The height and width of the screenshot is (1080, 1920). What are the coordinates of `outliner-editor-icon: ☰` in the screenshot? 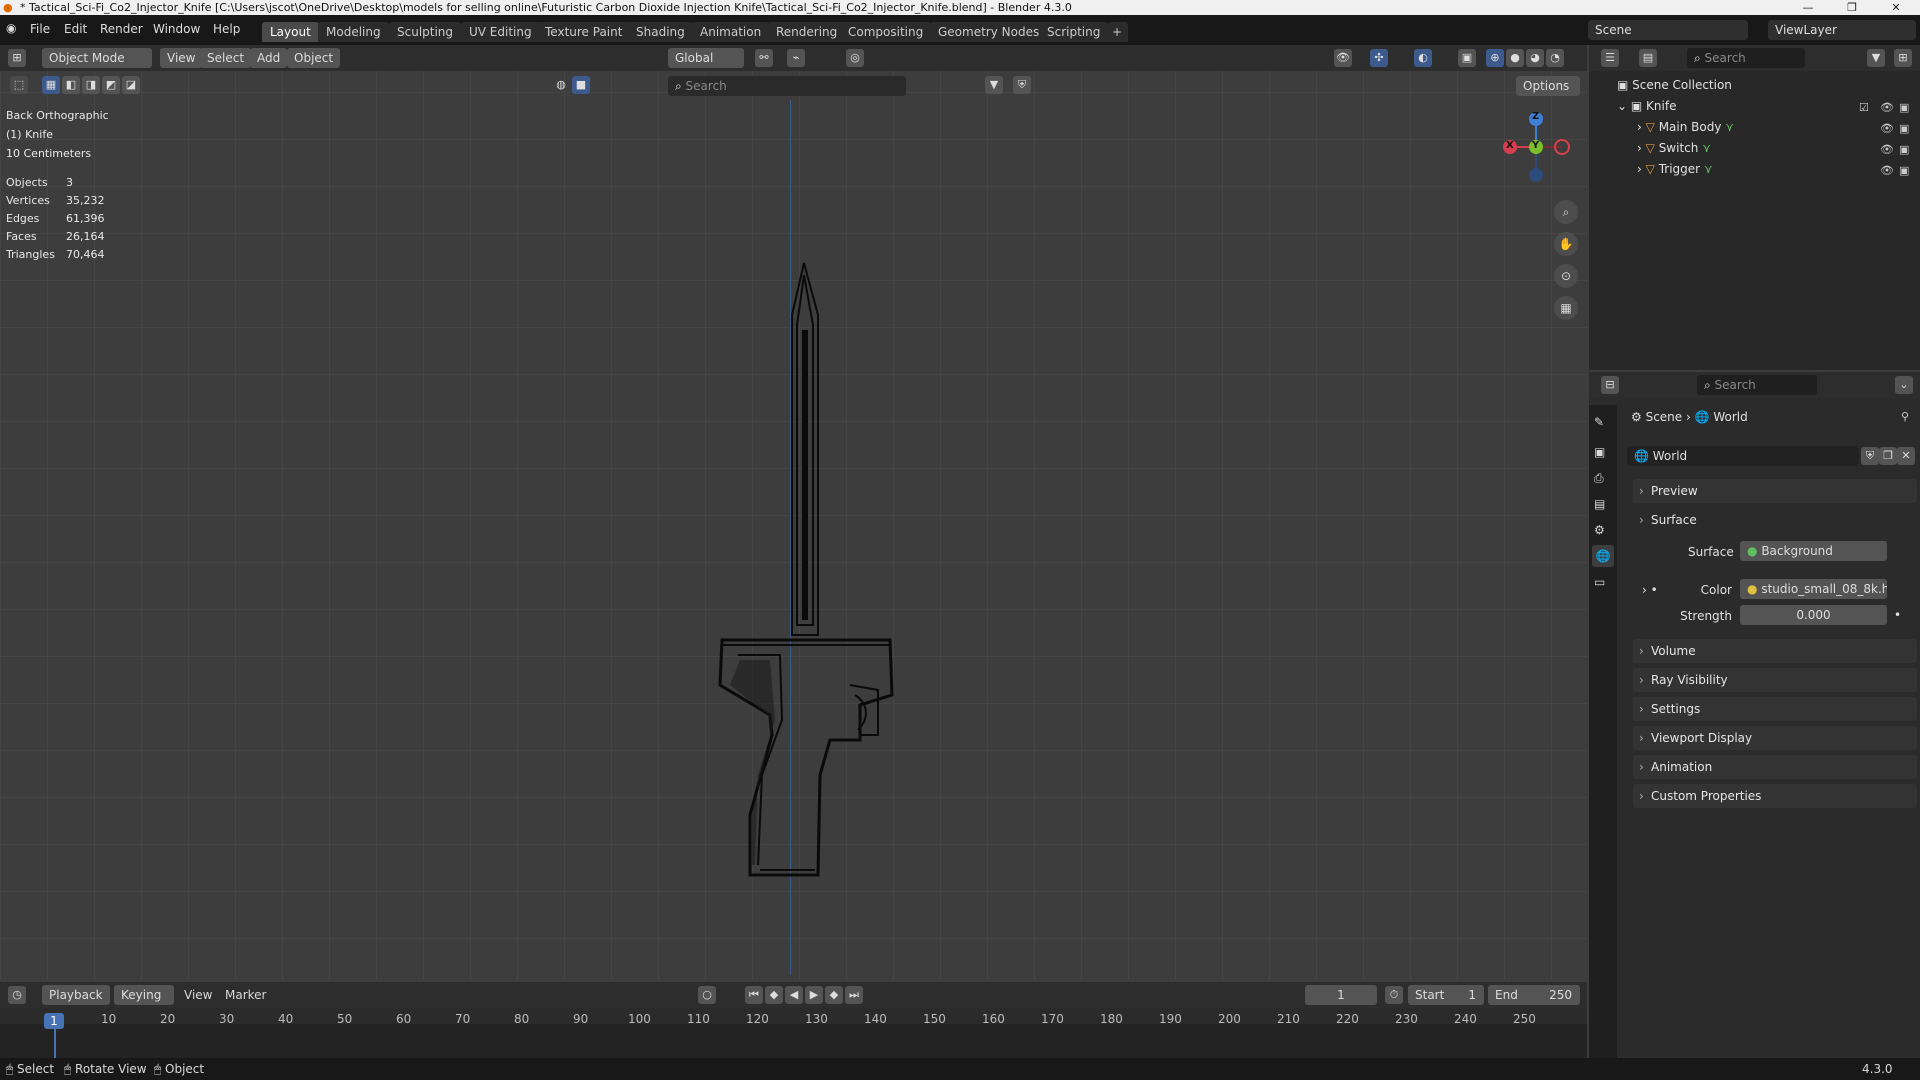 It's located at (1610, 58).